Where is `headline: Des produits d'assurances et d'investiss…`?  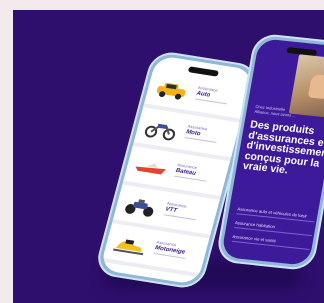
headline: Des produits d'assurances et d'investiss… is located at coordinates (282, 147).